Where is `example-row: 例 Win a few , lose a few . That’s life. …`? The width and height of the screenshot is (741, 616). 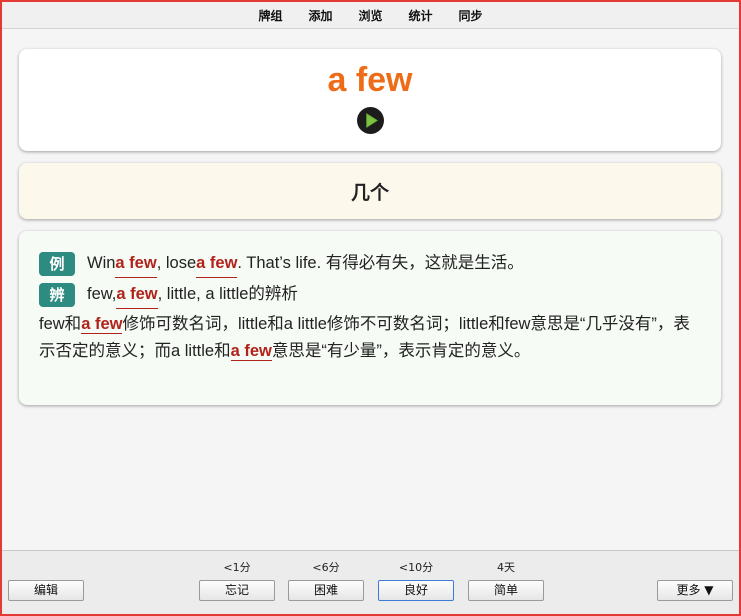
example-row: 例 Win a few , lose a few . That’s life. … is located at coordinates (370, 263).